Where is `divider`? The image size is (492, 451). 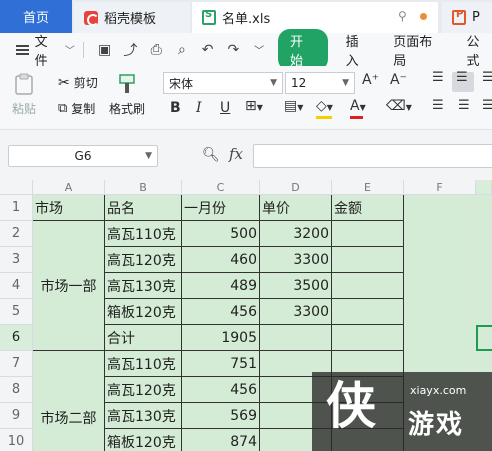
divider is located at coordinates (83, 49).